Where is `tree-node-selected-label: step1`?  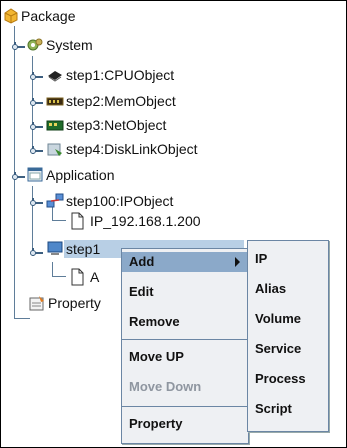 tree-node-selected-label: step1 is located at coordinates (83, 249).